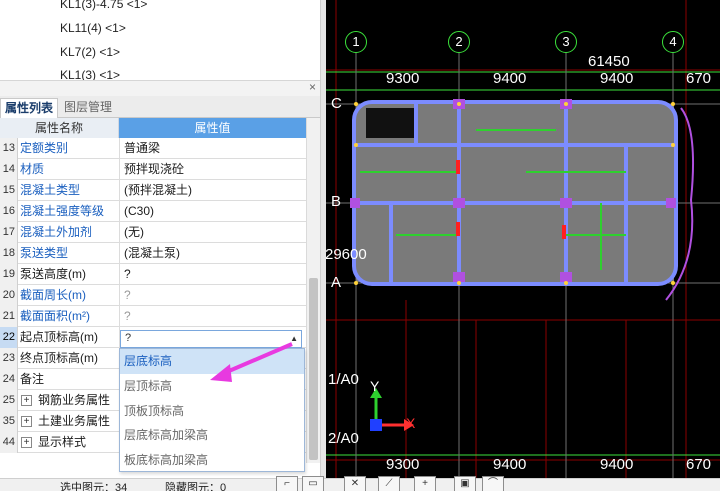 Image resolution: width=720 pixels, height=491 pixels. Describe the element at coordinates (9, 211) in the screenshot. I see `row-index: 16` at that location.